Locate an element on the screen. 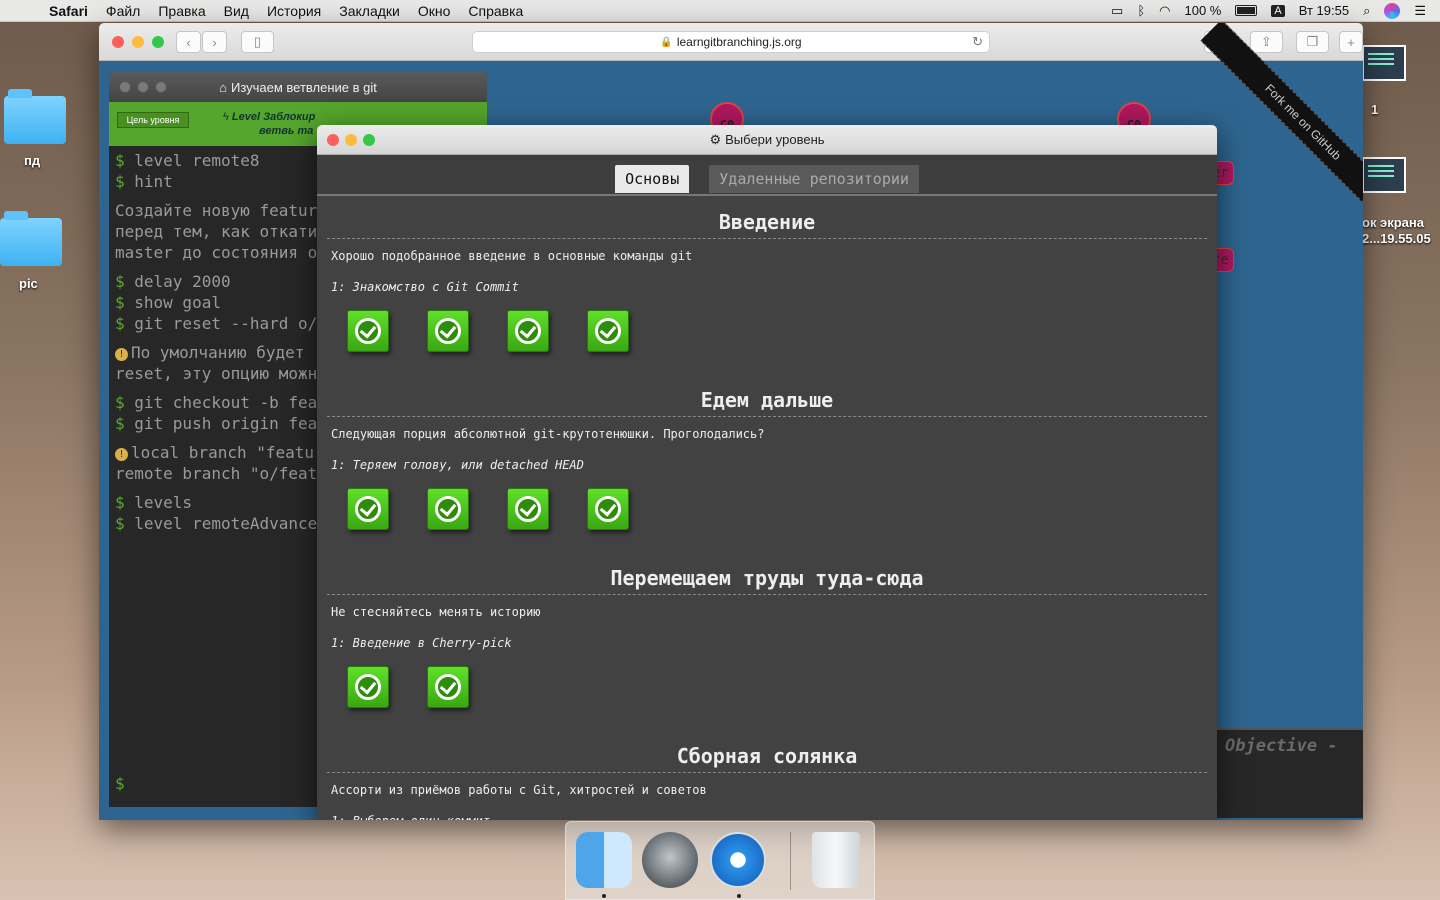 This screenshot has height=900, width=1440. dock is located at coordinates (720, 860).